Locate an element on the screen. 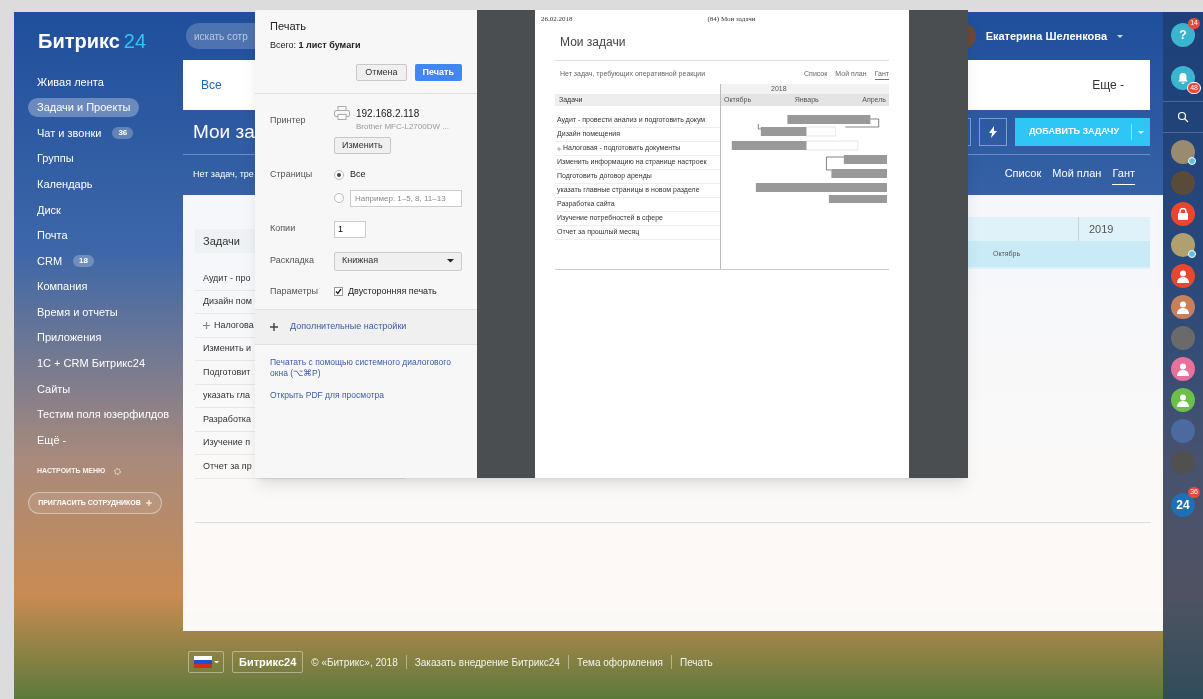  lightning-icon is located at coordinates (992, 132).